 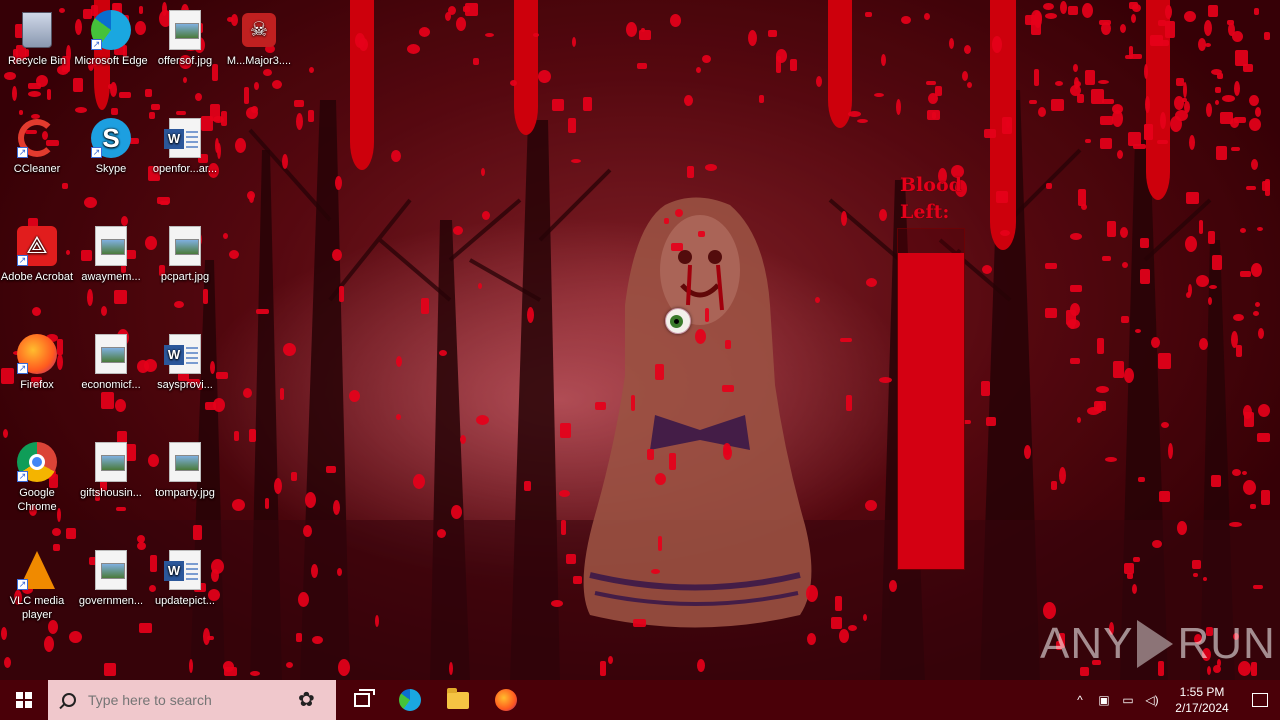 What do you see at coordinates (1226, 643) in the screenshot?
I see `watermark-text-right: RUN` at bounding box center [1226, 643].